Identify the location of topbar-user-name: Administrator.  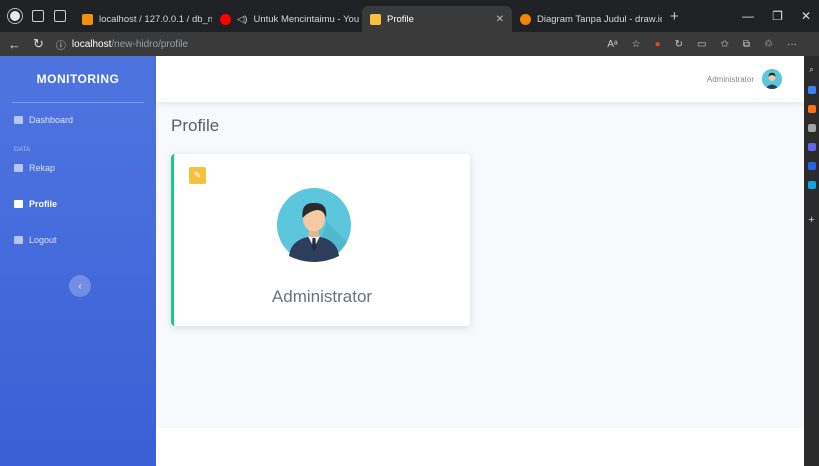
(730, 79).